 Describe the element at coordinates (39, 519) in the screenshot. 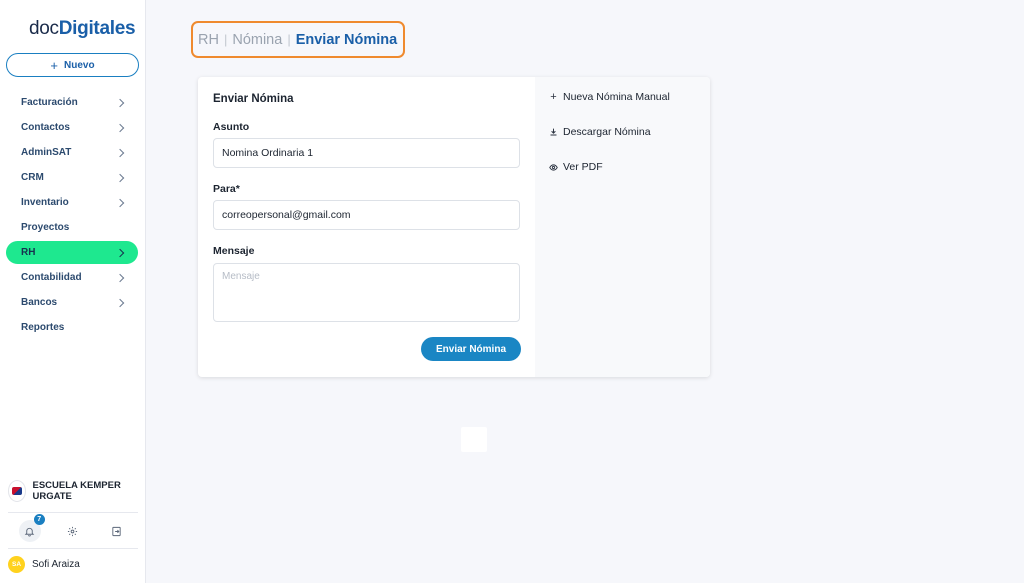

I see `notification-badge: 7` at that location.